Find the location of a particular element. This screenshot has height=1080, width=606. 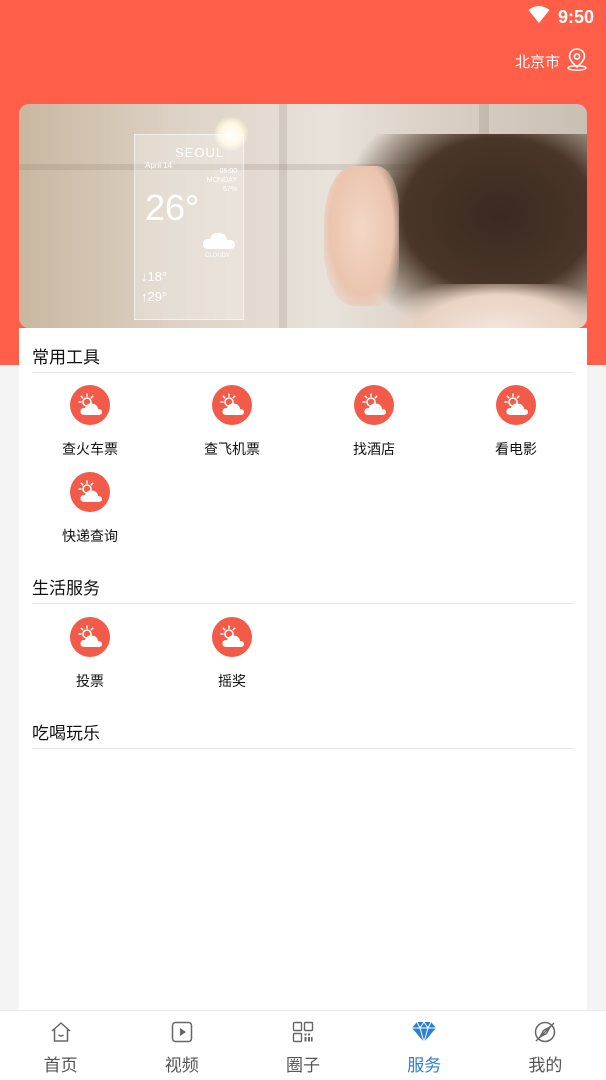

portrait-face is located at coordinates (361, 236).